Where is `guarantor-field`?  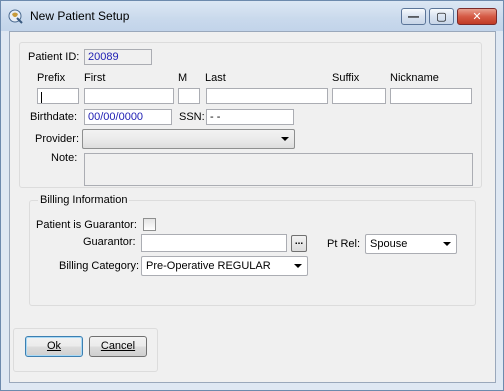
guarantor-field is located at coordinates (214, 243).